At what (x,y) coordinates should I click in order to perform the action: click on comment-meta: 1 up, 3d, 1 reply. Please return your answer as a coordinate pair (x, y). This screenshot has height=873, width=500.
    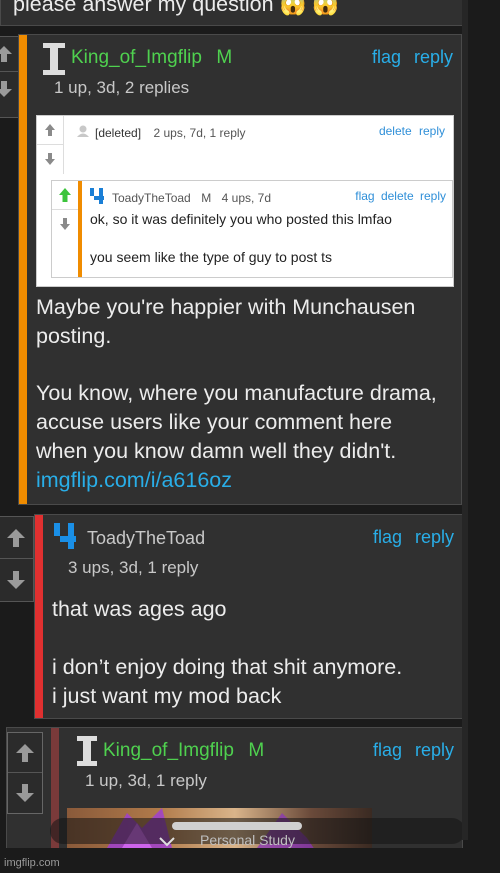
    Looking at the image, I should click on (146, 780).